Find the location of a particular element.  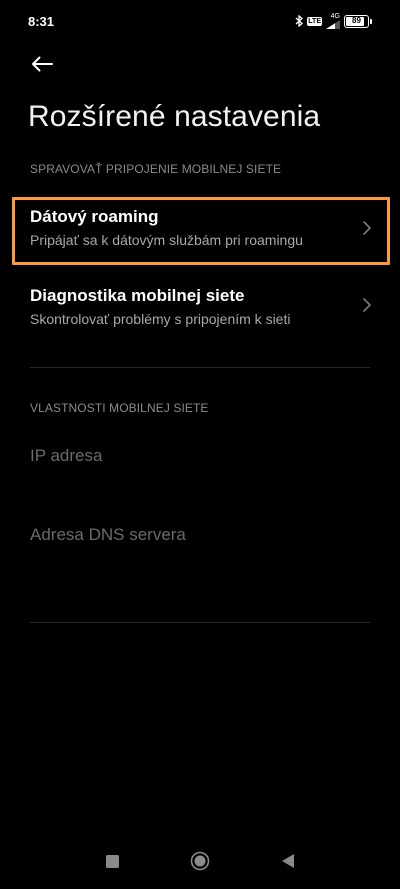

back-triangle-icon is located at coordinates (288, 861).